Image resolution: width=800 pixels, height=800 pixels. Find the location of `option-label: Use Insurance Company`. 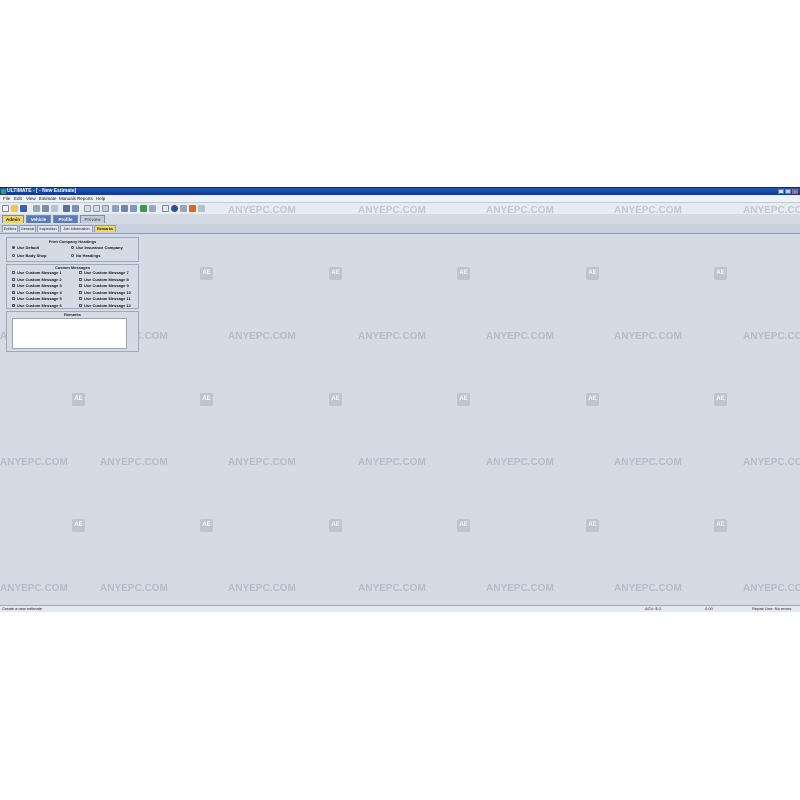

option-label: Use Insurance Company is located at coordinates (99, 247).